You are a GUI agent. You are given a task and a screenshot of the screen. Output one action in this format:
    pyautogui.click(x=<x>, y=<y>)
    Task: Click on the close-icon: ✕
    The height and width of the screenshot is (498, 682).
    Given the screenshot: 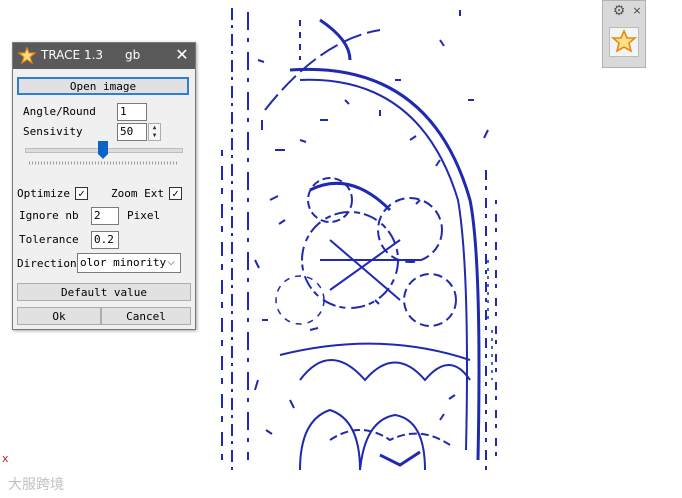 What is the action you would take?
    pyautogui.click(x=182, y=55)
    